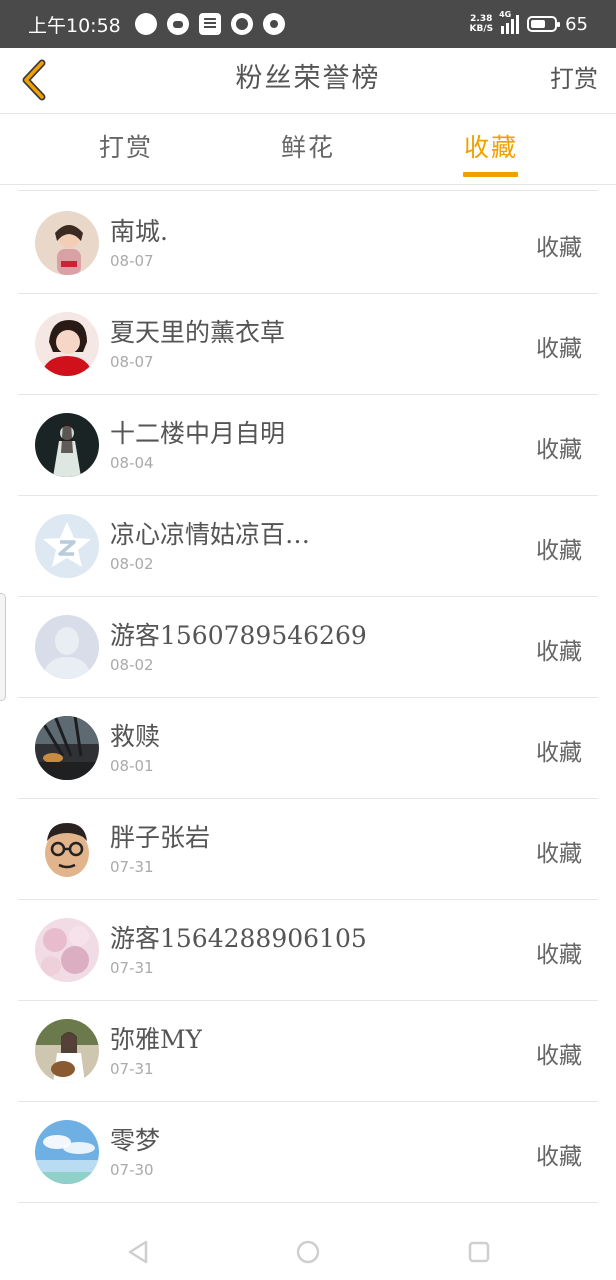 This screenshot has height=1280, width=616. I want to click on girl-photo-avatar, so click(67, 243).